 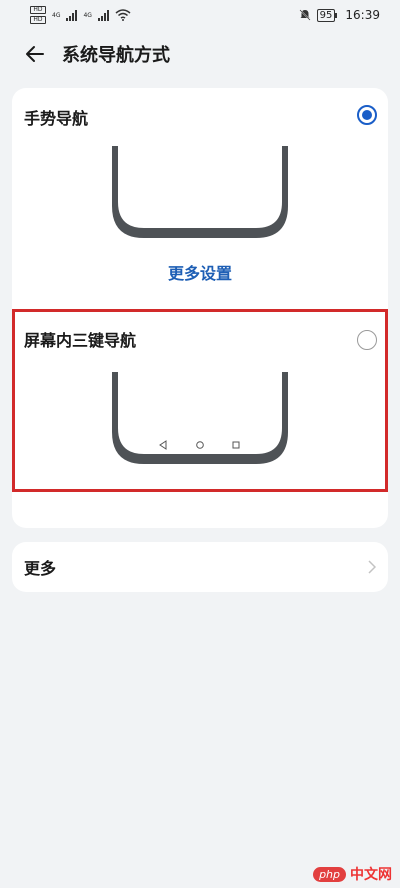 What do you see at coordinates (327, 15) in the screenshot?
I see `battery-icon: 95` at bounding box center [327, 15].